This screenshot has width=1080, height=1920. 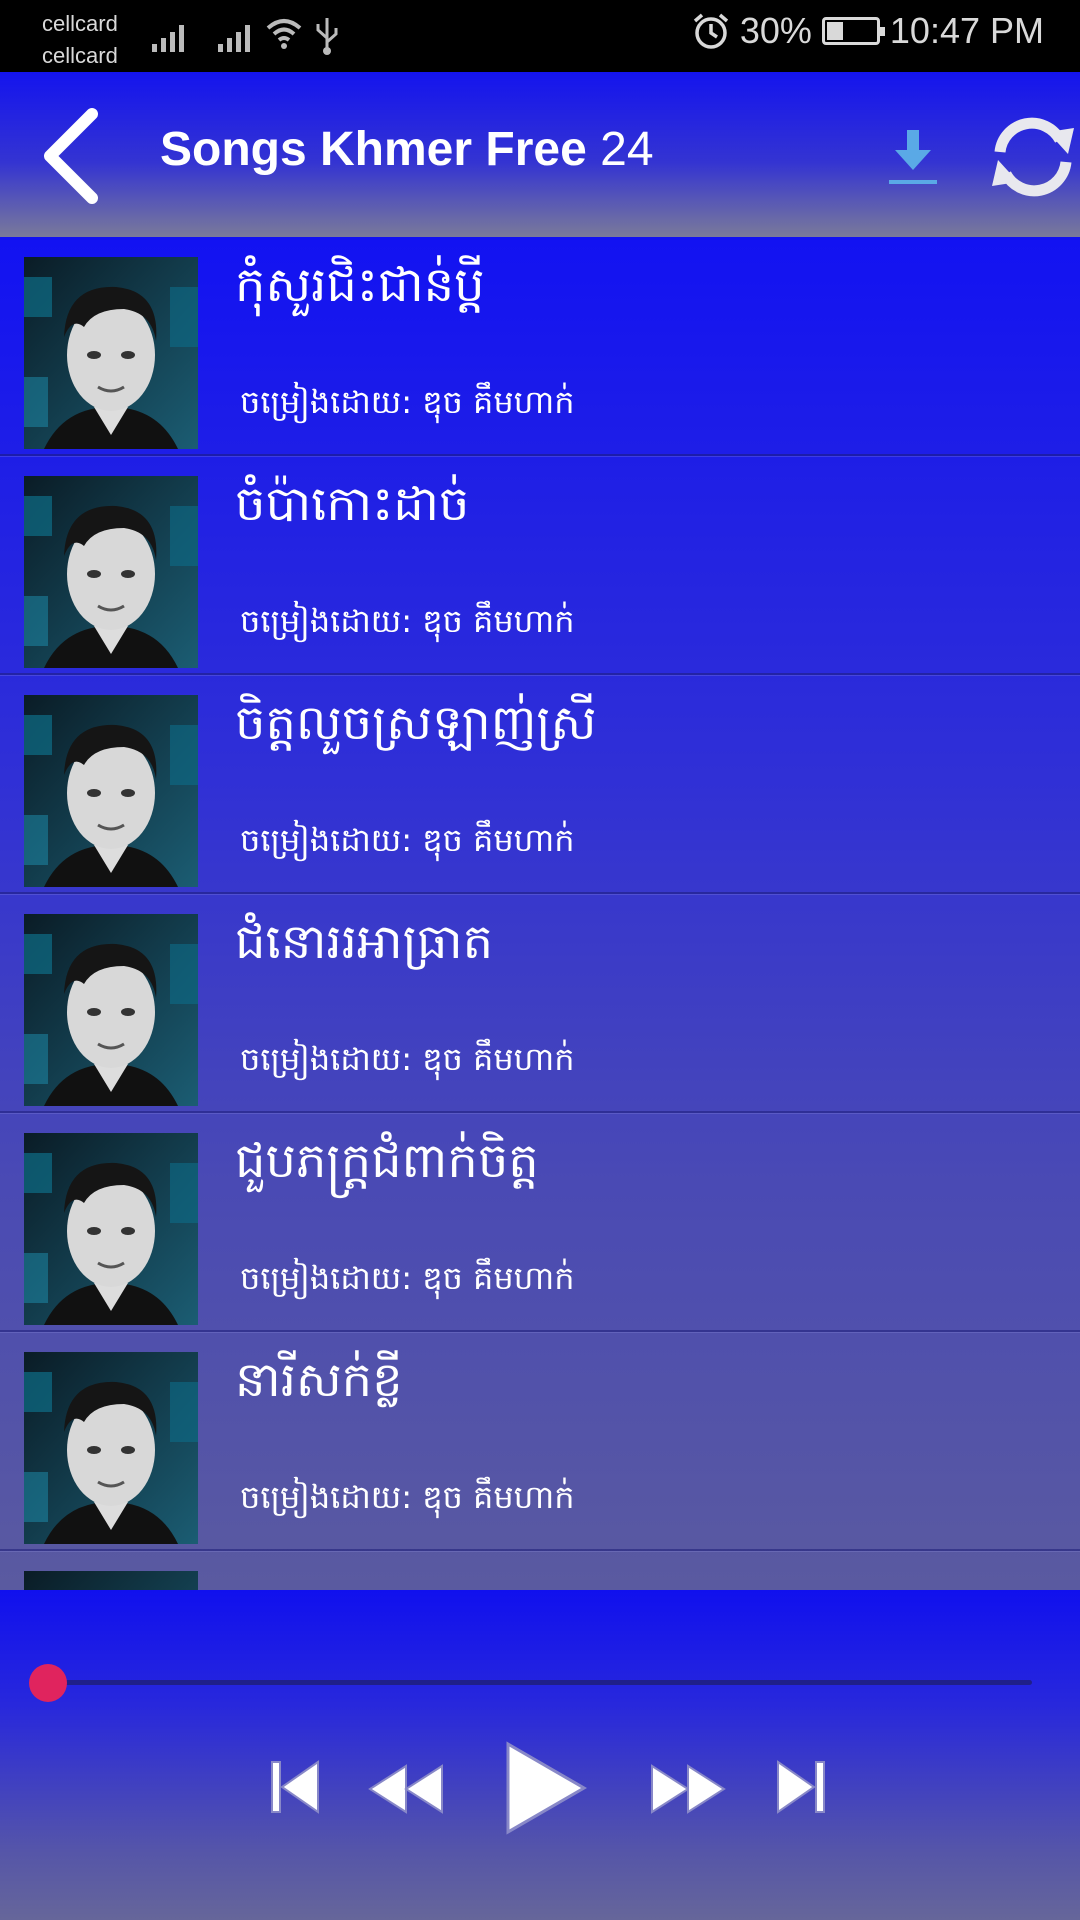 What do you see at coordinates (80, 40) in the screenshot?
I see `carrier-labels: cellcard cellcard` at bounding box center [80, 40].